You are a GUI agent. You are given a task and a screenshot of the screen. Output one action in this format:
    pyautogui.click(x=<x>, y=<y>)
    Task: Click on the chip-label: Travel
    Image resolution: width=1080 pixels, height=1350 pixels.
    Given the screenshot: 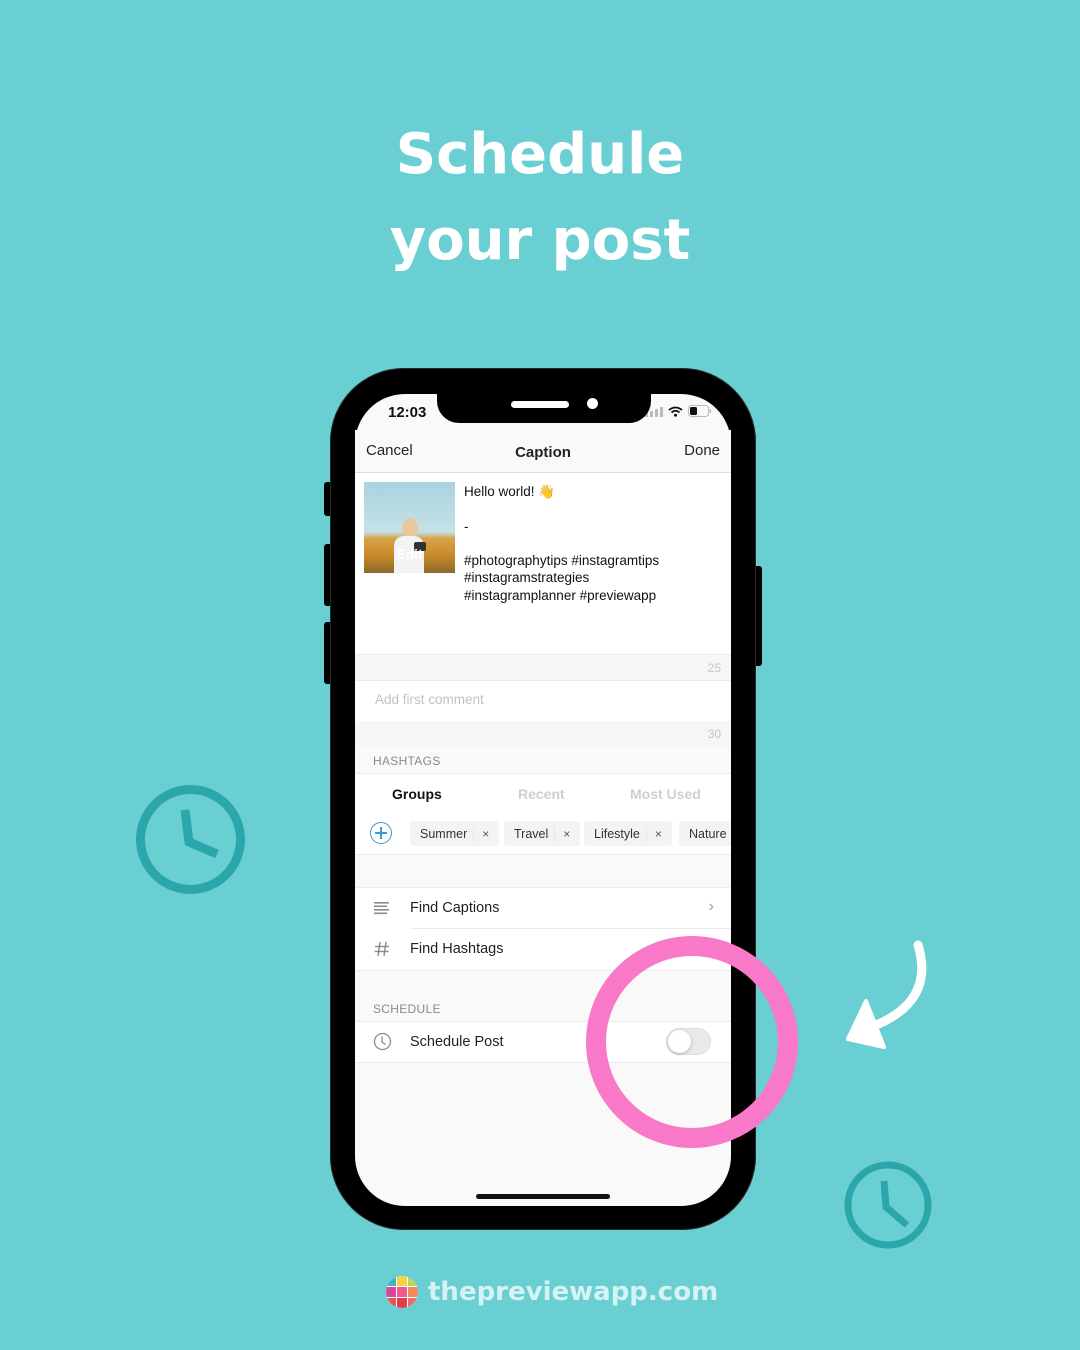 What is the action you would take?
    pyautogui.click(x=530, y=833)
    